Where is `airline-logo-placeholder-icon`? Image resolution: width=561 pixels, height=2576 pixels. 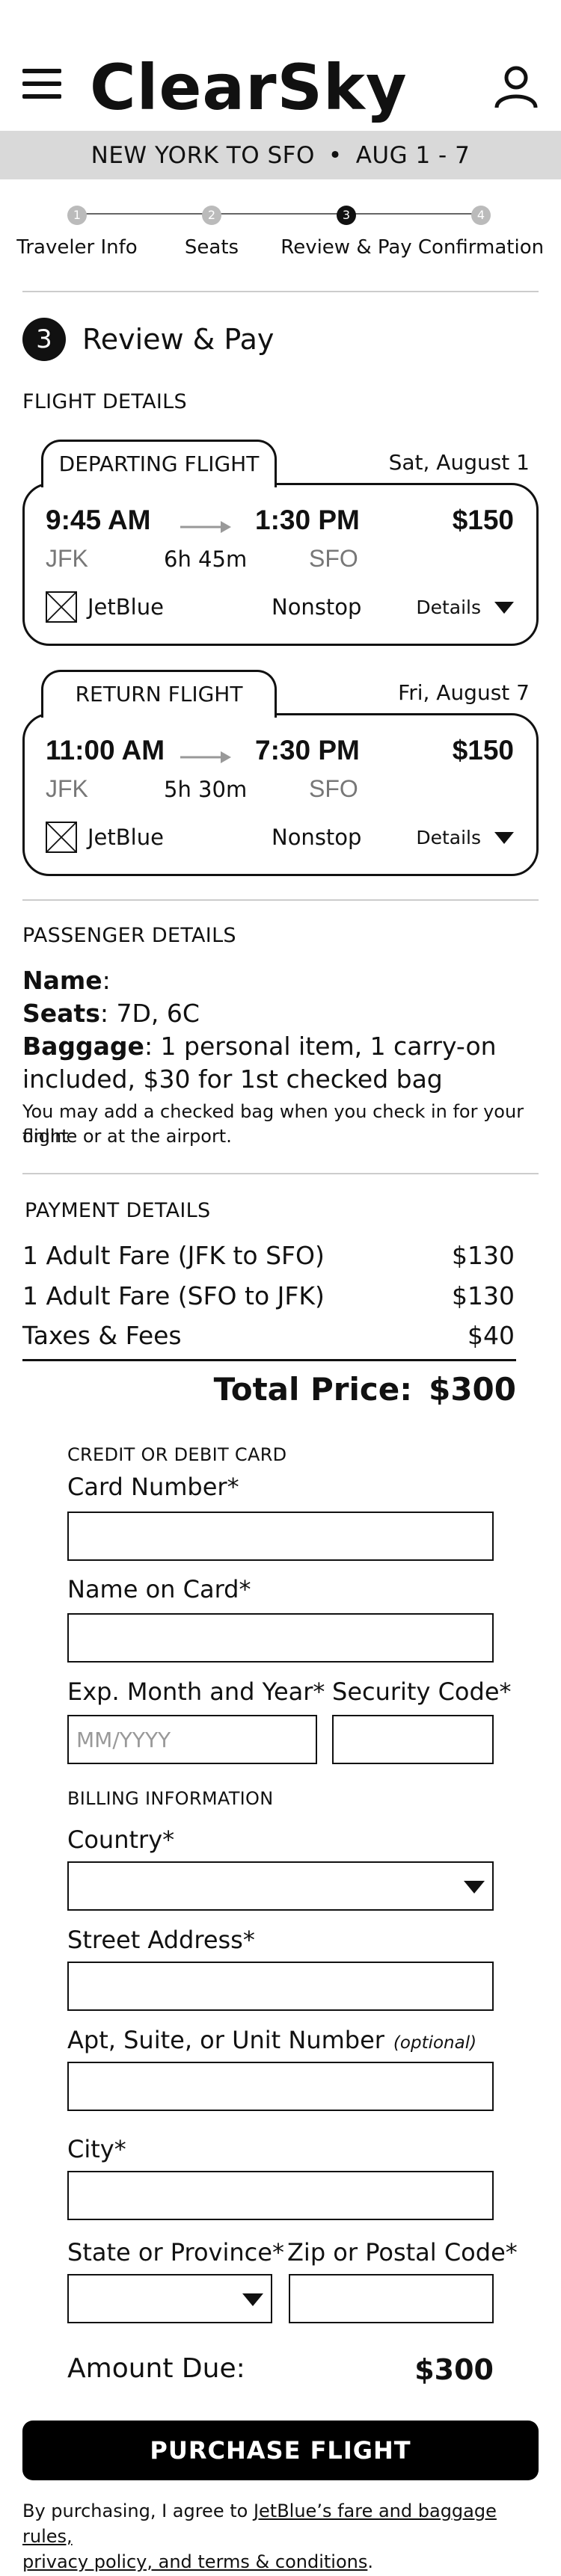 airline-logo-placeholder-icon is located at coordinates (61, 837).